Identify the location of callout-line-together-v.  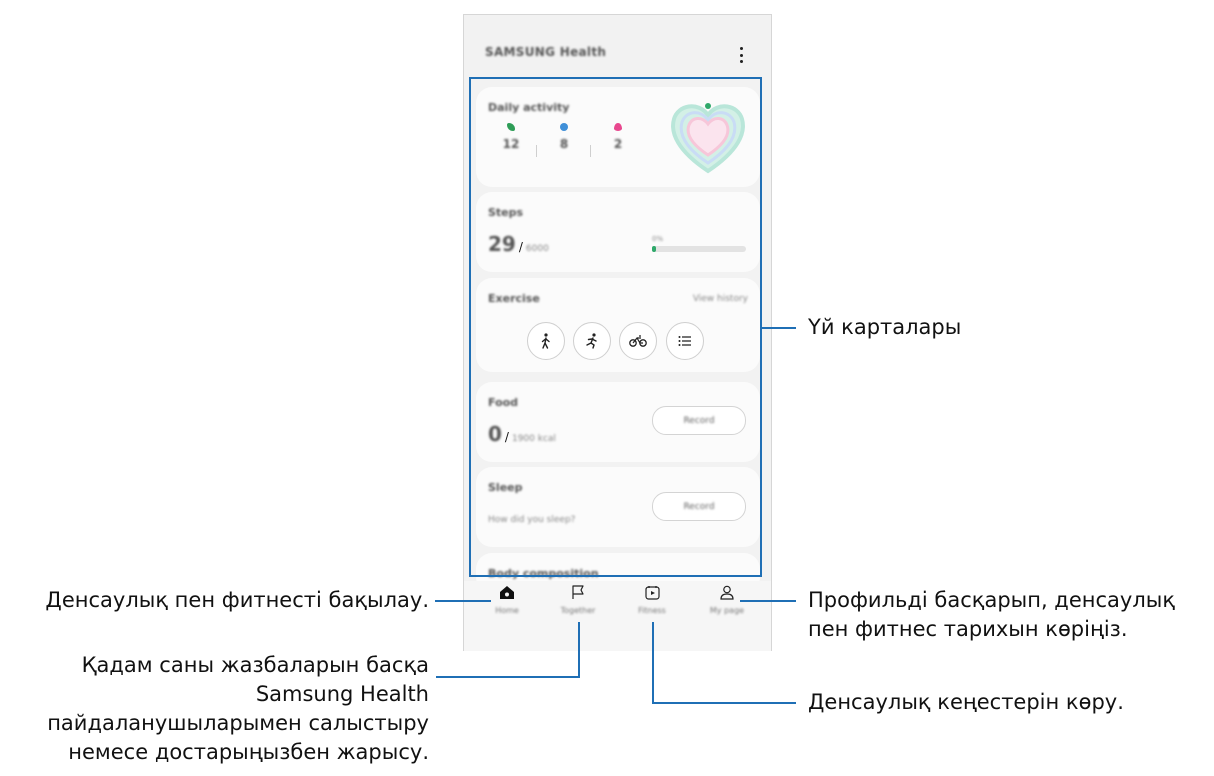
(579, 650).